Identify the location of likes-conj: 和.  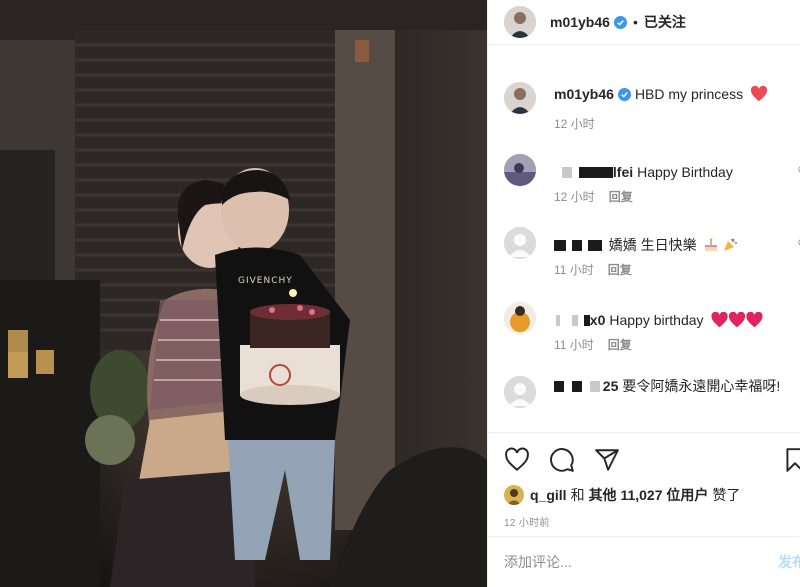
(577, 495).